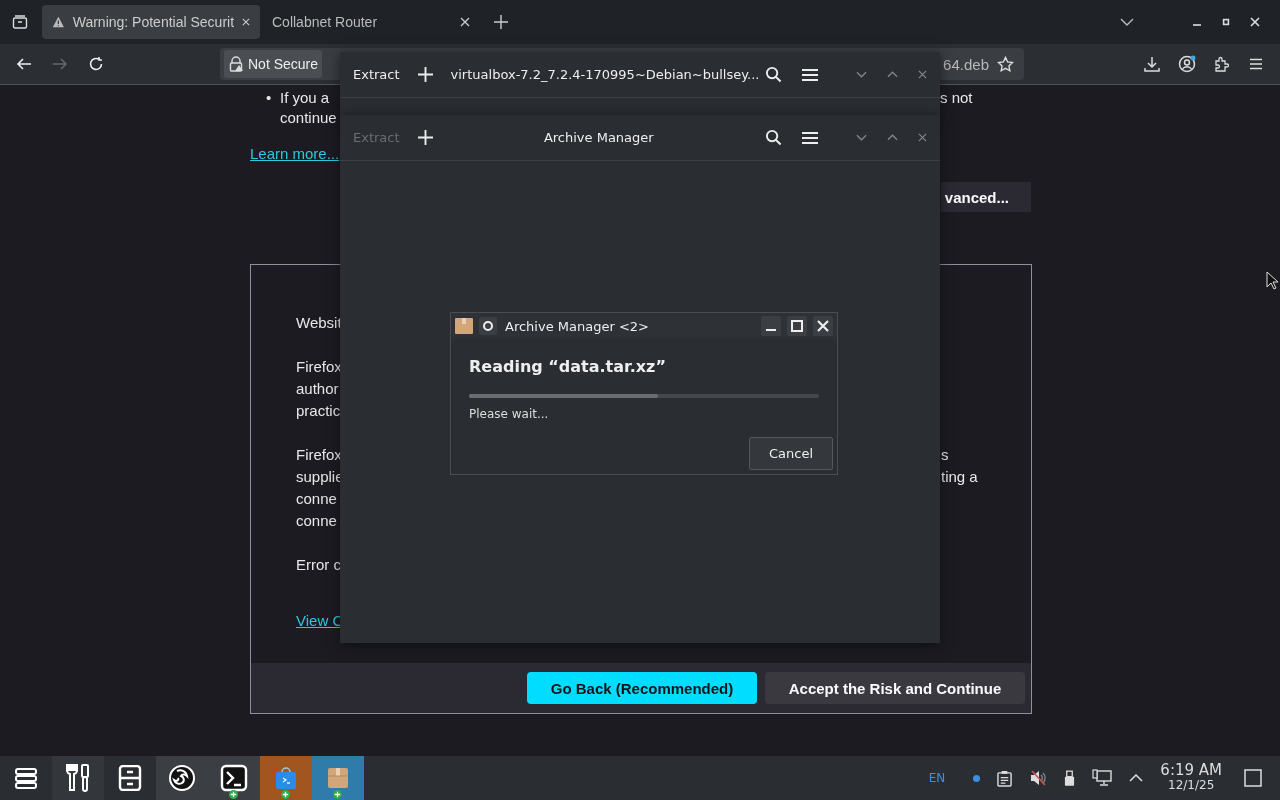 The height and width of the screenshot is (800, 1280). What do you see at coordinates (286, 778) in the screenshot?
I see `shopping-bag-icon` at bounding box center [286, 778].